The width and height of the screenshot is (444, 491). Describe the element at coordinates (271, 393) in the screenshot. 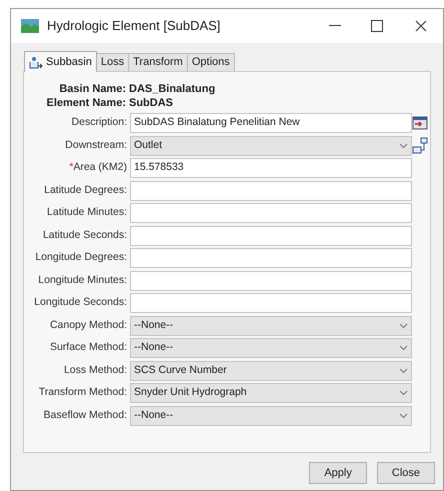

I see `dropdown-field: Snyder Unit Hydrograph` at that location.